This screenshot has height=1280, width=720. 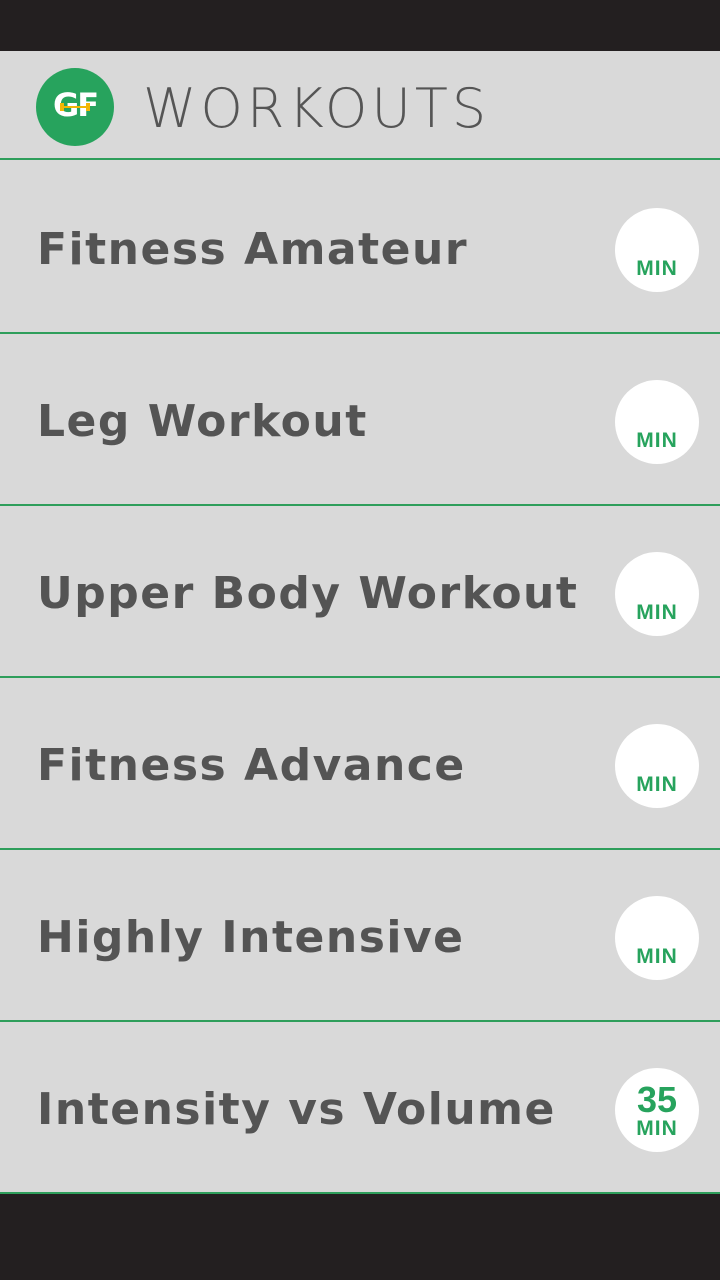 I want to click on workout-title: Intensity vs Volume, so click(x=296, y=1109).